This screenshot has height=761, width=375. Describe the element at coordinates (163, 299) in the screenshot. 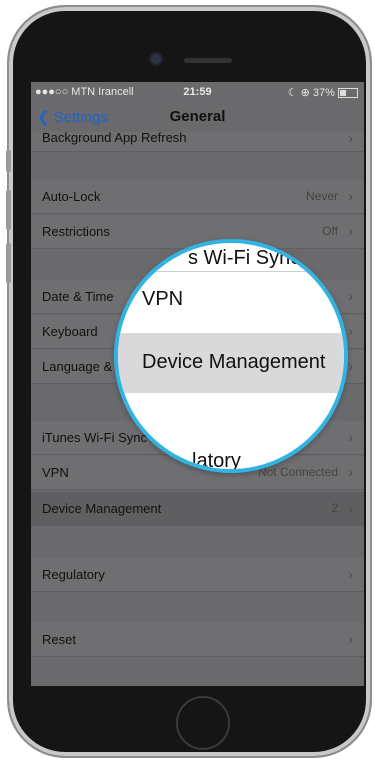

I see `magnified-label: VPN` at that location.